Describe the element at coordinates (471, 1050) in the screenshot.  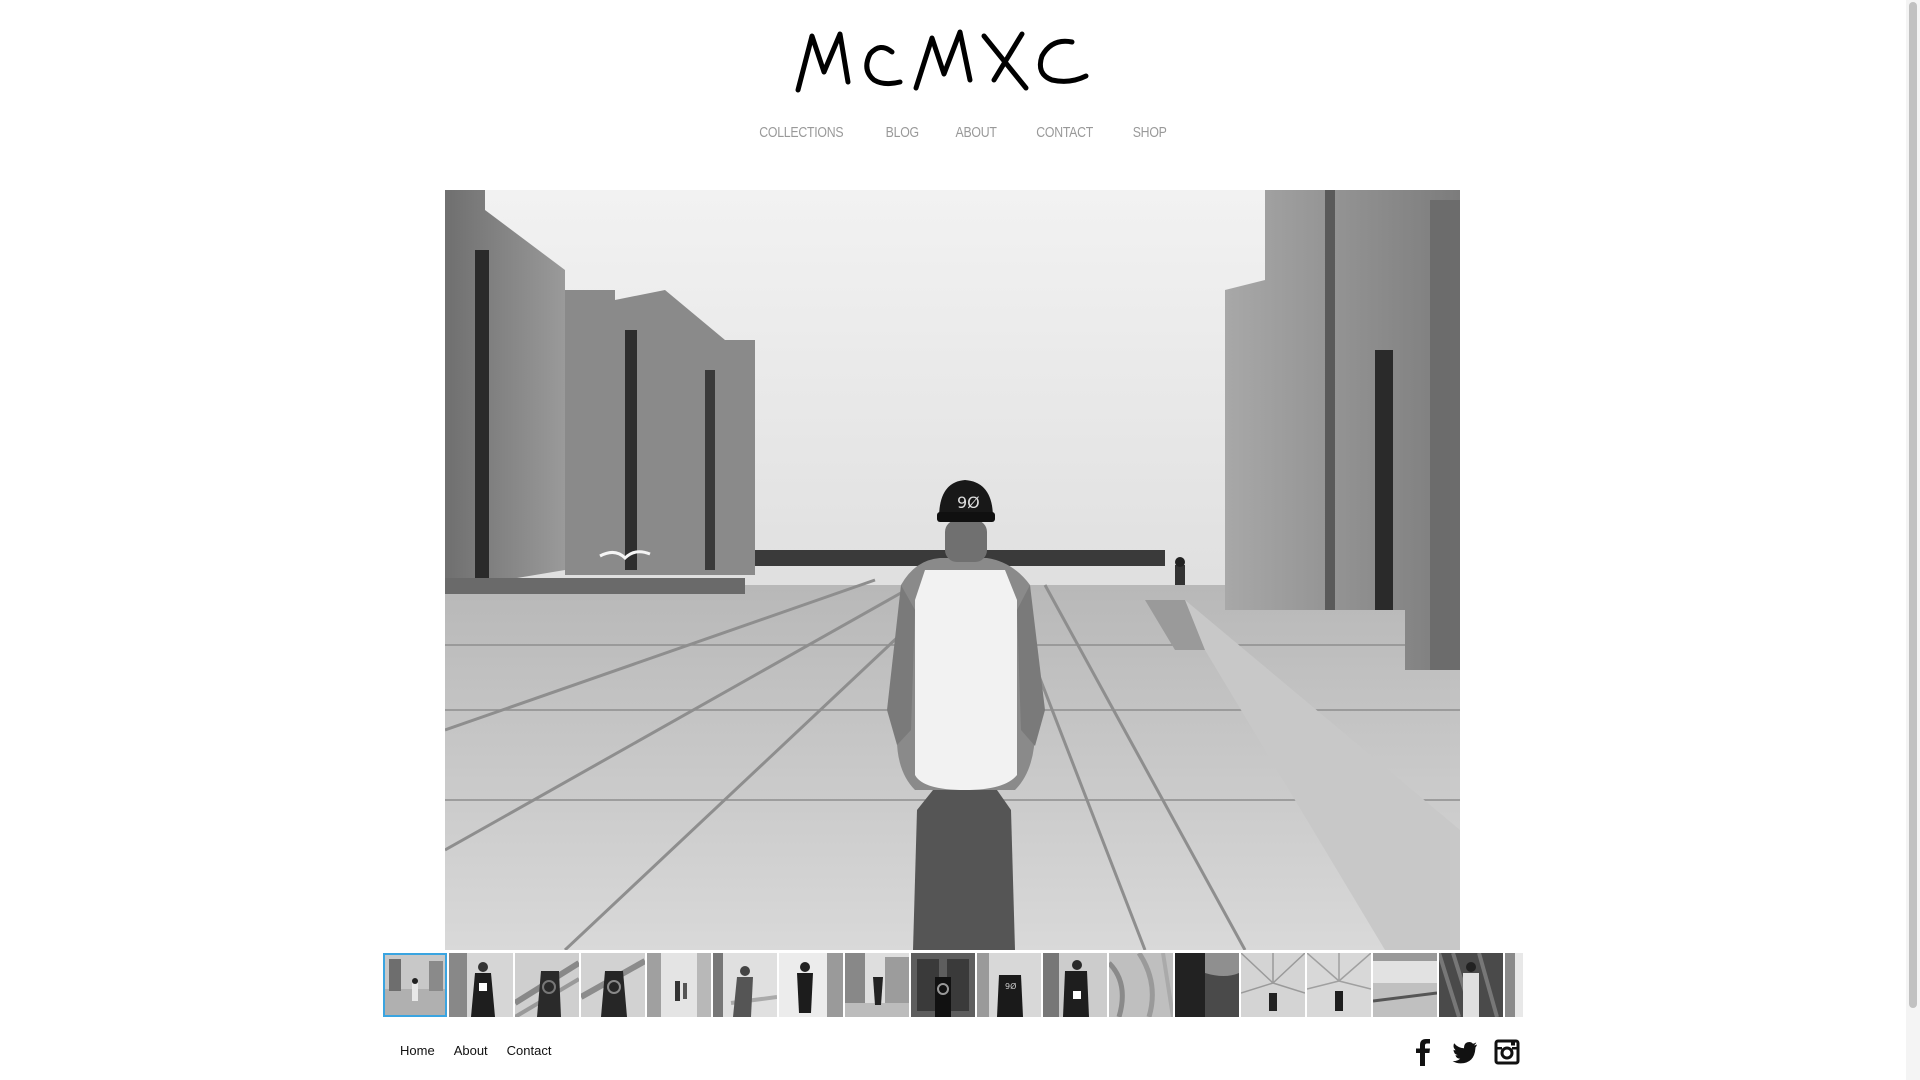
I see `footer-link-about: About` at that location.